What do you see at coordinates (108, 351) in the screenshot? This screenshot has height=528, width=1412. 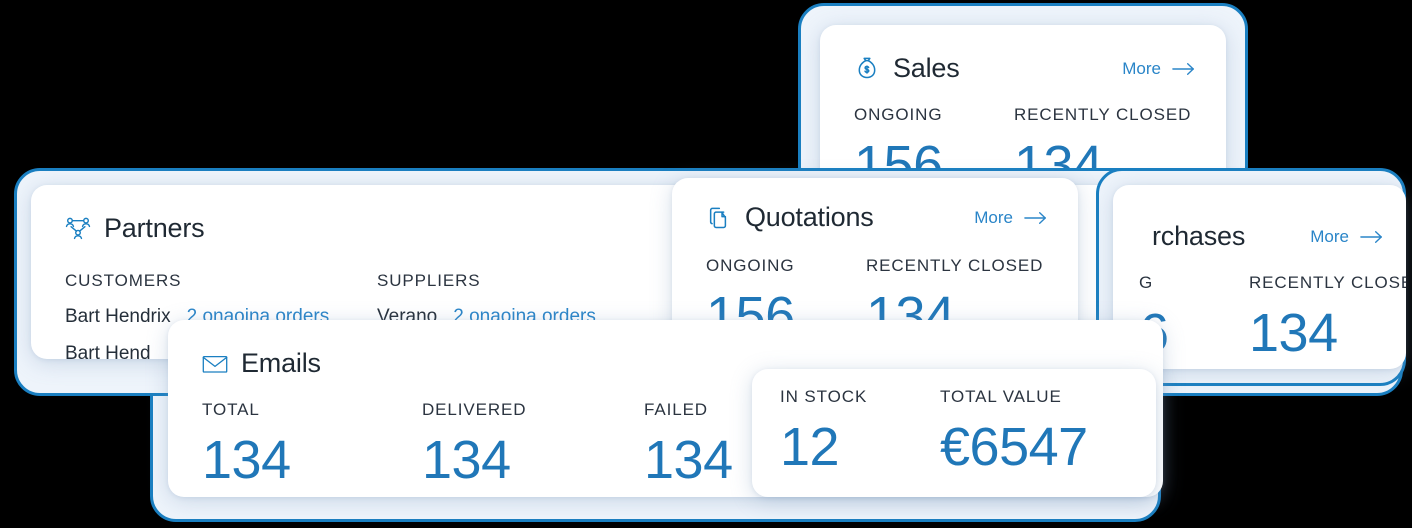 I see `partner-name: Bart Hend` at bounding box center [108, 351].